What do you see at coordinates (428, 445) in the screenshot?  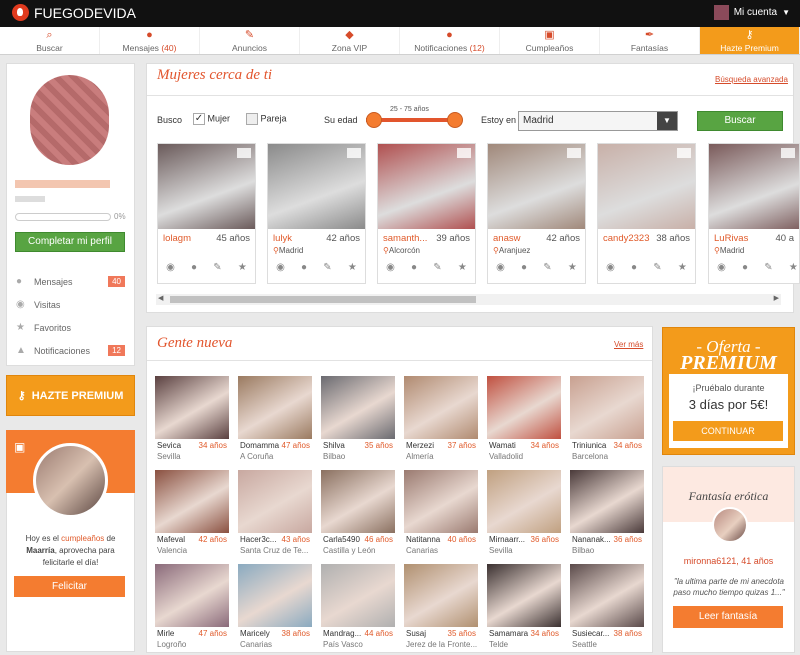 I see `new-person-name: Merzezi` at bounding box center [428, 445].